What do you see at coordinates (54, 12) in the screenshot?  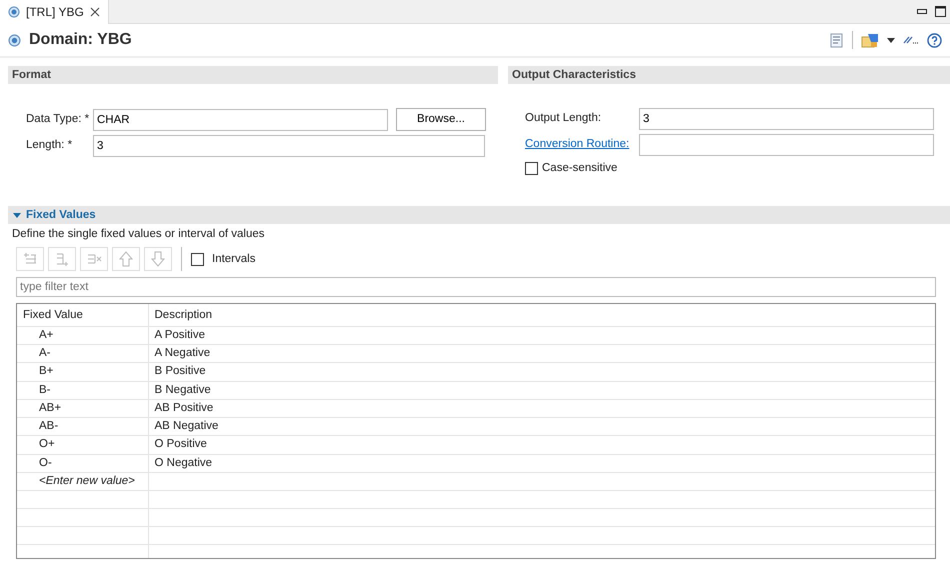 I see `editor-tab: [TRL] YBG` at bounding box center [54, 12].